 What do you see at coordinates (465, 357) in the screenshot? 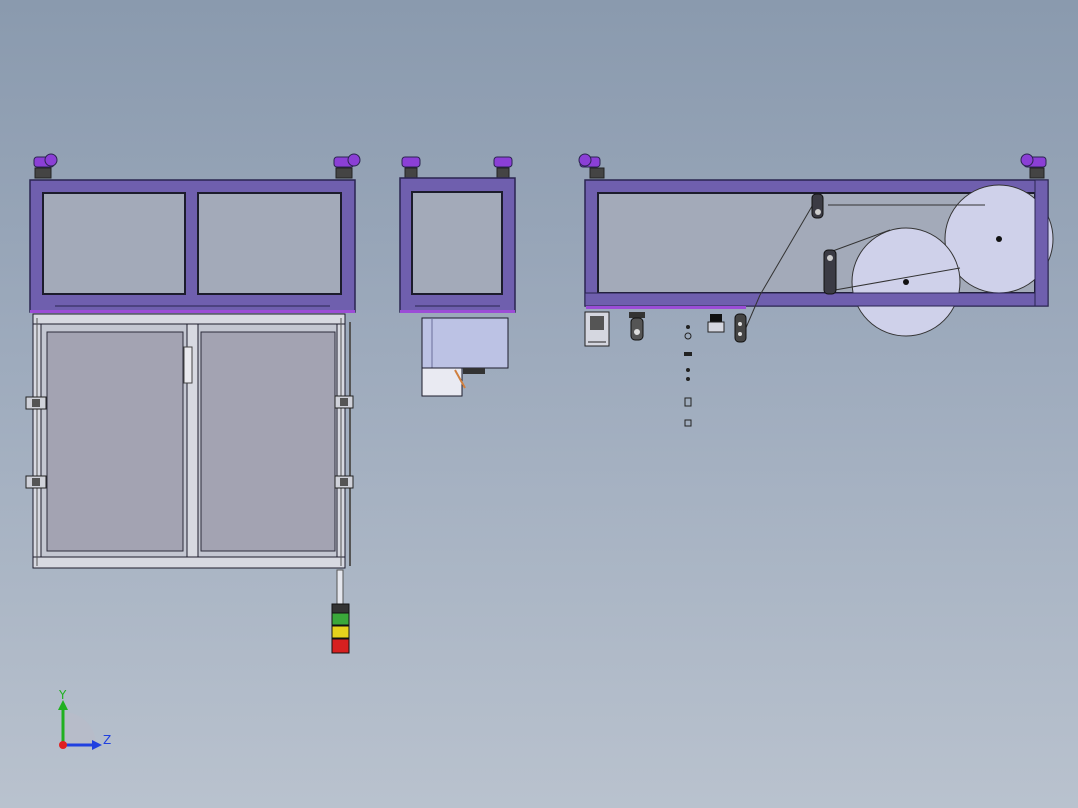
I see `motor-housing` at bounding box center [465, 357].